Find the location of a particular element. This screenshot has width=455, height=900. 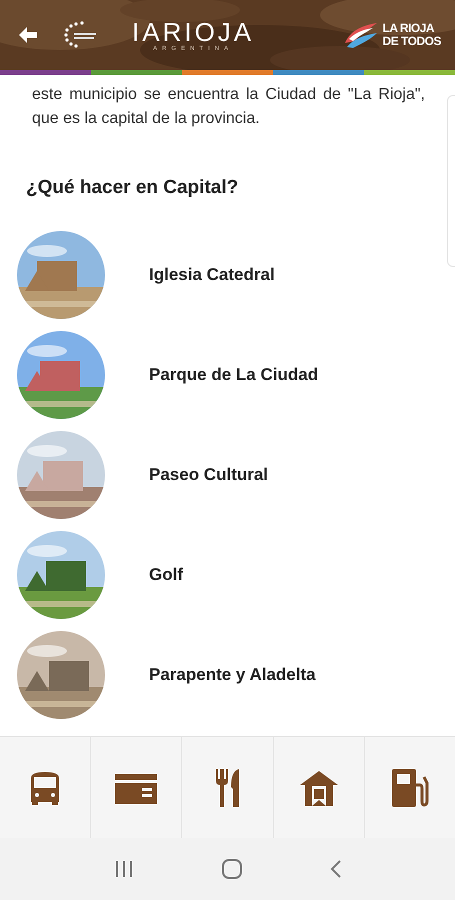

back-arrow-icon is located at coordinates (28, 35).